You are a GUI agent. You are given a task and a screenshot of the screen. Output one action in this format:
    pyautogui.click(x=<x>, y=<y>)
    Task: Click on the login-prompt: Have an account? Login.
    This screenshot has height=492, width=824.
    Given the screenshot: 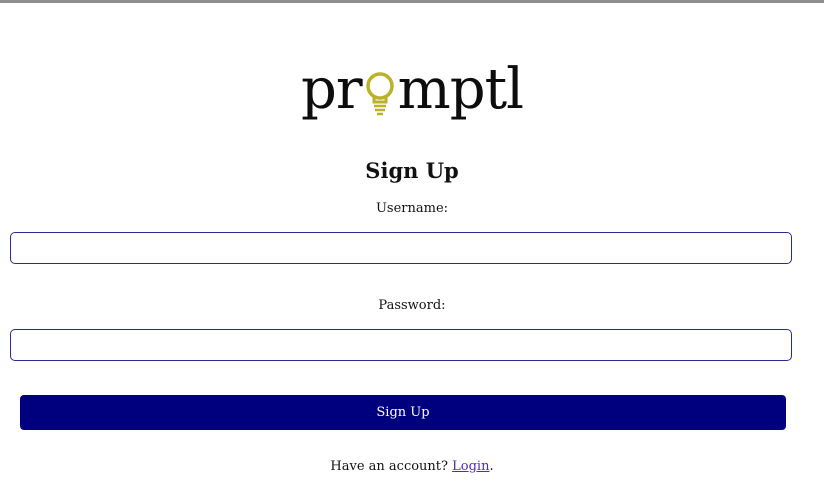 What is the action you would take?
    pyautogui.click(x=412, y=466)
    